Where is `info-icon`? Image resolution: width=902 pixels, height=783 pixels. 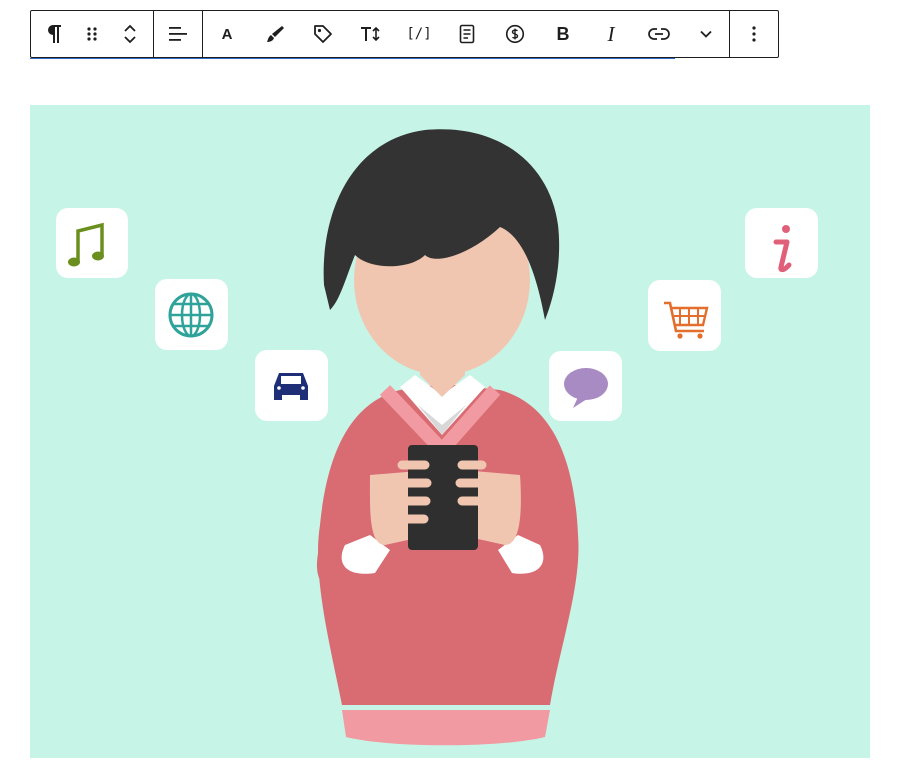
info-icon is located at coordinates (781, 243).